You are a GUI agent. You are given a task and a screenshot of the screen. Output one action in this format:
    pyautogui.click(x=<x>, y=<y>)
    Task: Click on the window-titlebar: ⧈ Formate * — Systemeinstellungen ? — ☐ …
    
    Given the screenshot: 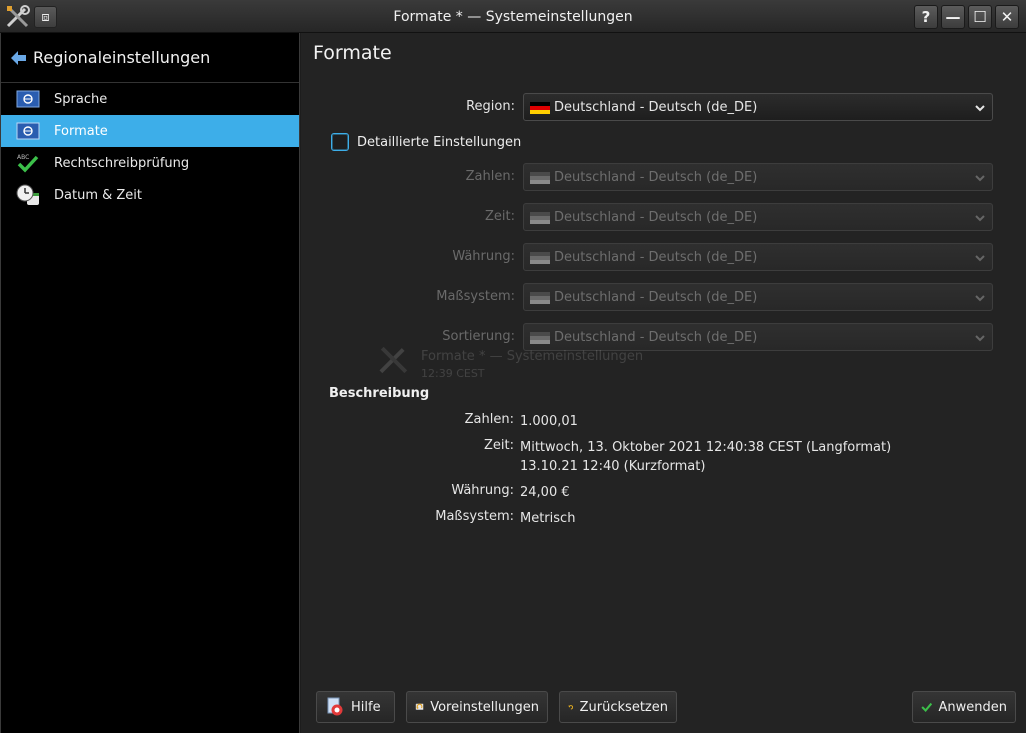 What is the action you would take?
    pyautogui.click(x=513, y=16)
    